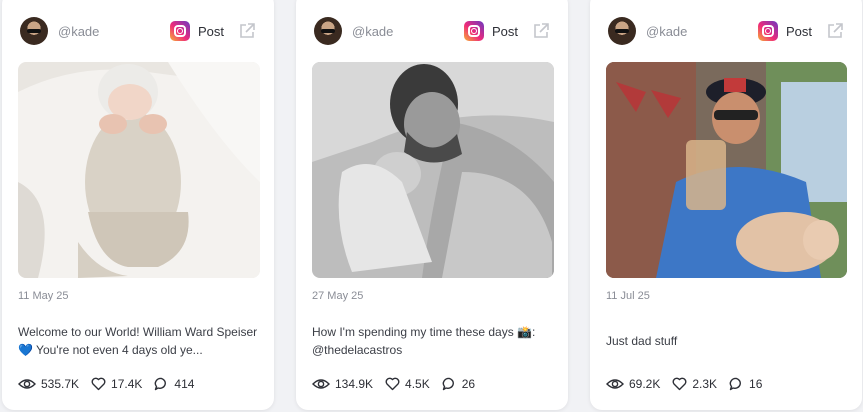 This screenshot has width=863, height=412. Describe the element at coordinates (745, 384) in the screenshot. I see `comments-stat: 16` at that location.